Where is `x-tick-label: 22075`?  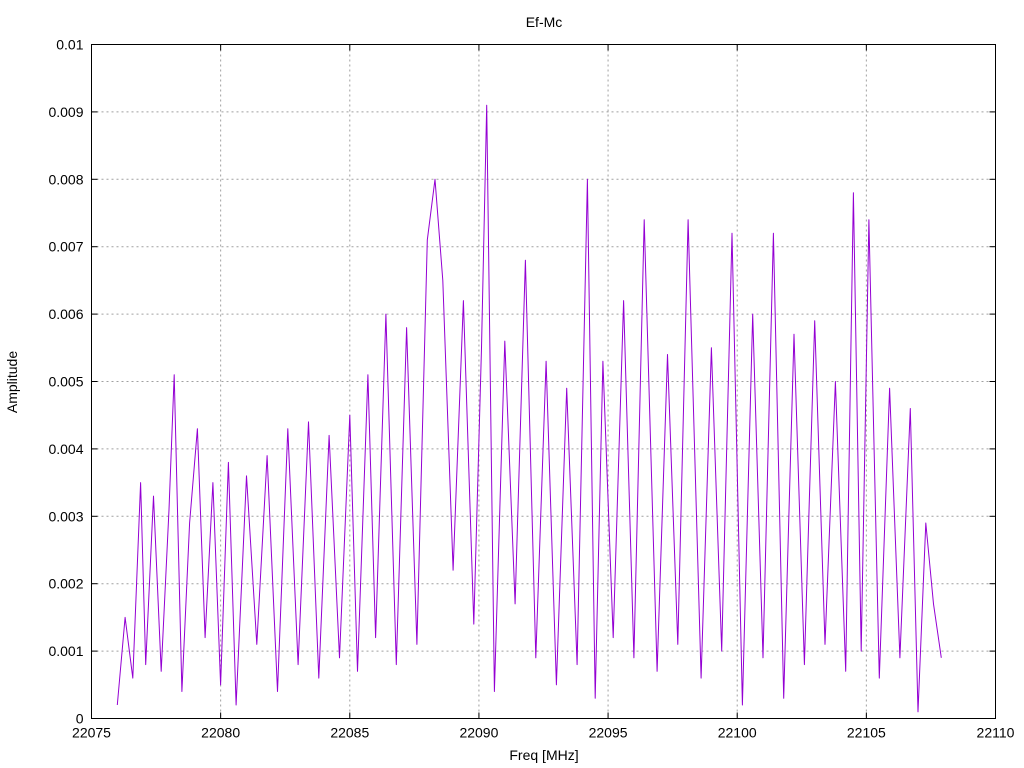
x-tick-label: 22075 is located at coordinates (91, 733).